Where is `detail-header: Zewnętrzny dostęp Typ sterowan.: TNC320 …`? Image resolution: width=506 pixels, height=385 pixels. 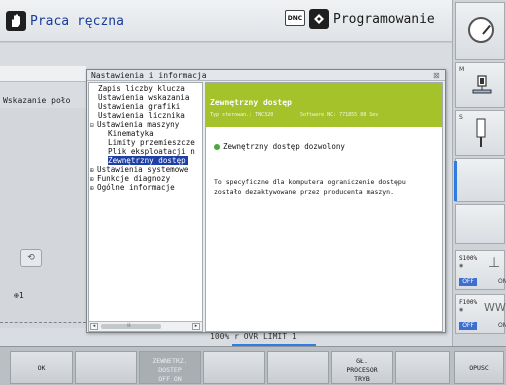
detail-header: Zewnętrzny dostęp Typ sterowan.: TNC320 … is located at coordinates (324, 105).